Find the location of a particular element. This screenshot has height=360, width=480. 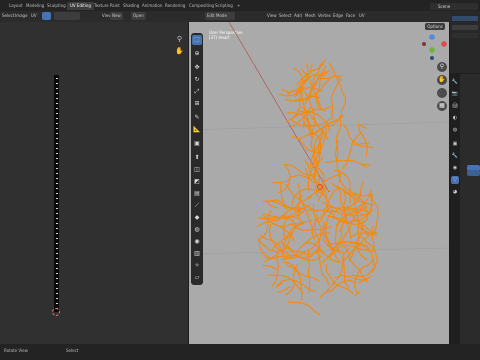

poly-build-icon: ◆ is located at coordinates (197, 218).